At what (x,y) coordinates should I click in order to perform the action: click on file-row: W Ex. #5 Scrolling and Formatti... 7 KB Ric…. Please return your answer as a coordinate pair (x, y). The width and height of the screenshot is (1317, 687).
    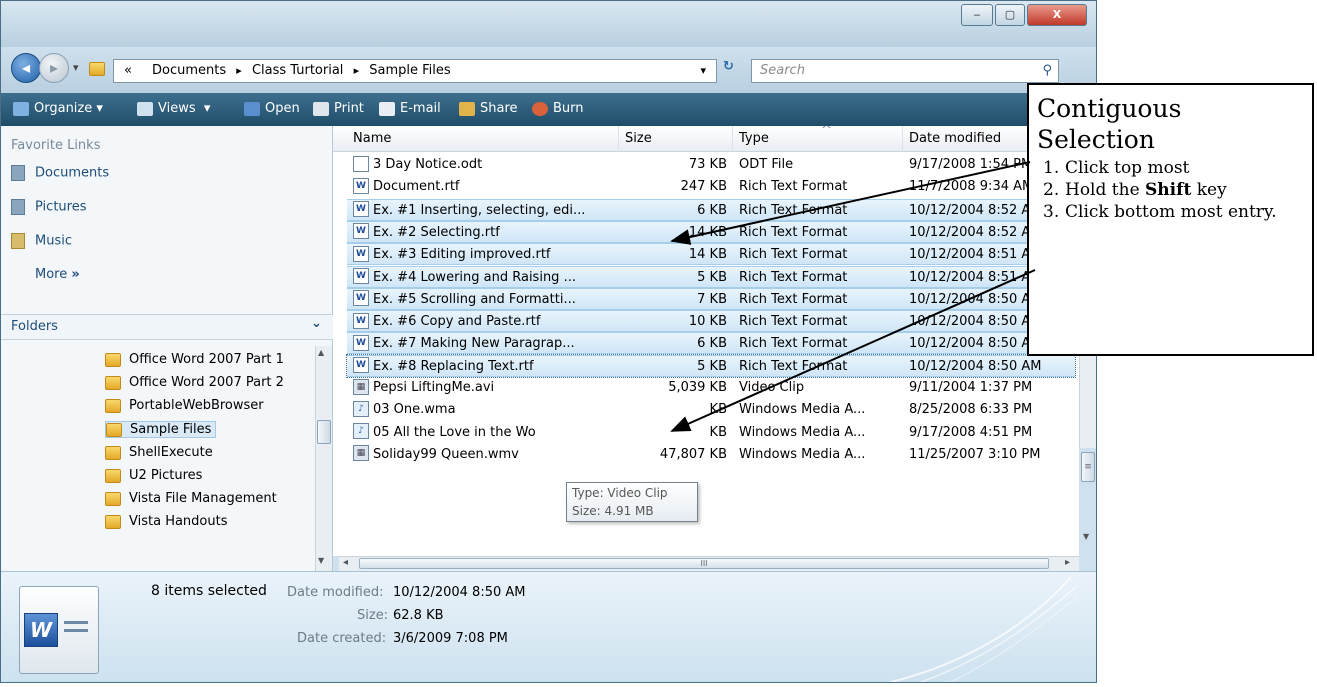
    Looking at the image, I should click on (711, 298).